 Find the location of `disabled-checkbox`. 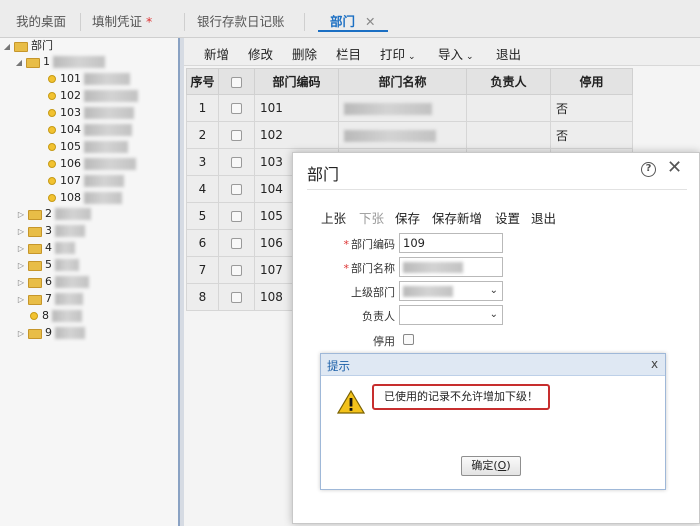

disabled-checkbox is located at coordinates (408, 339).